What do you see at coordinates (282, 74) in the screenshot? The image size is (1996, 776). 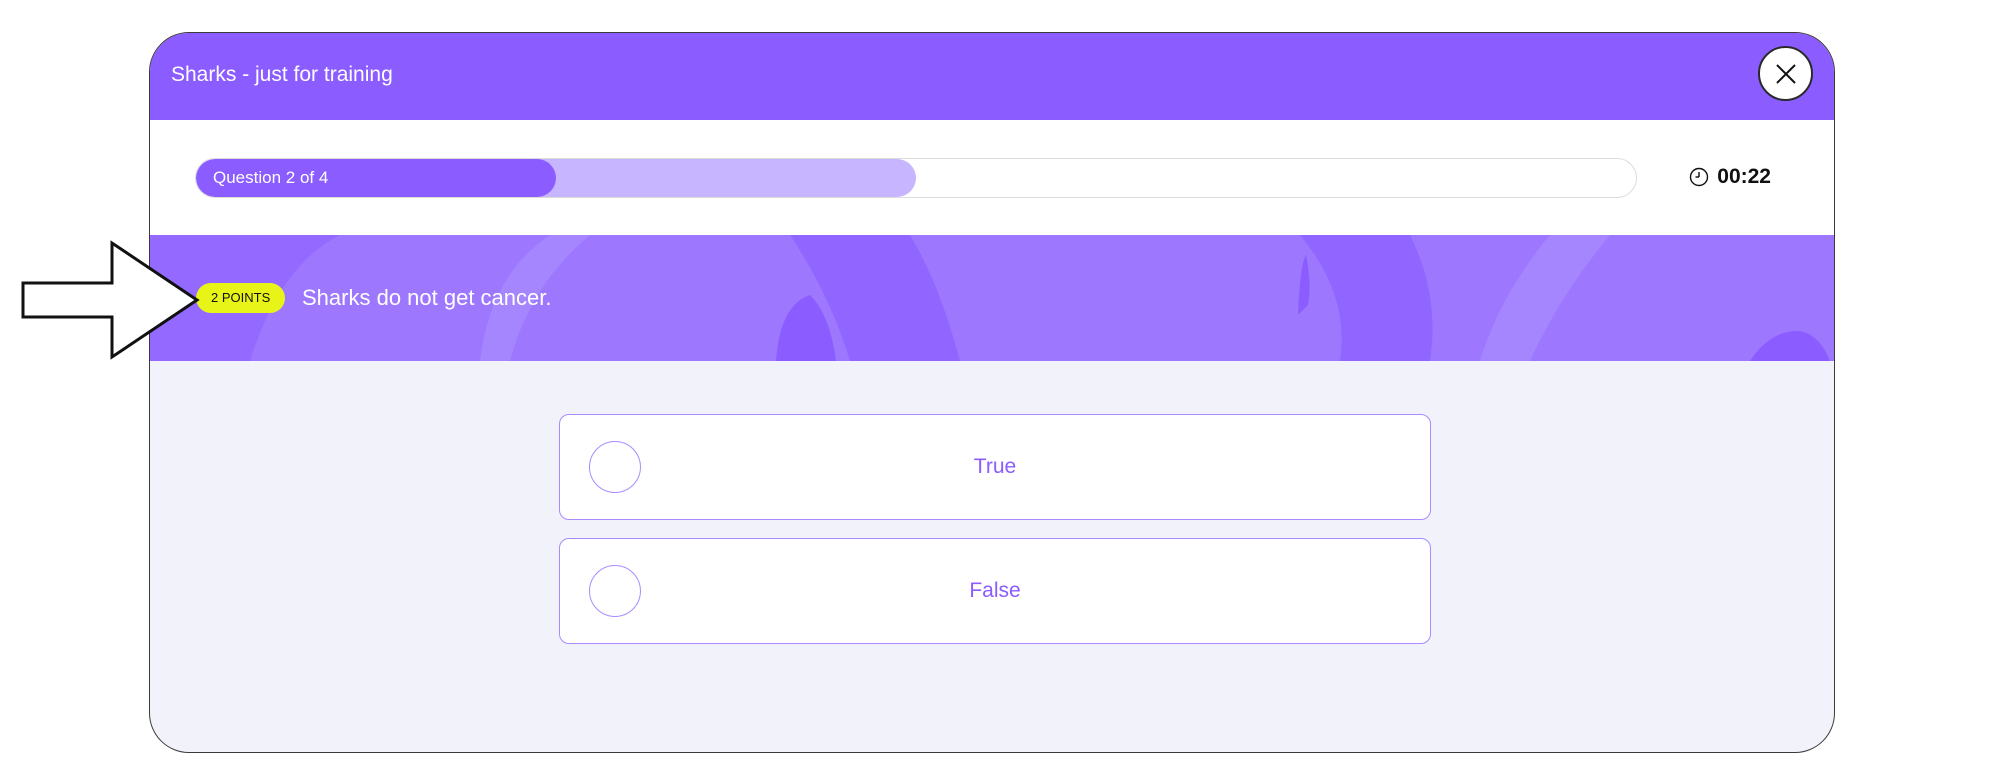 I see `quiz-title: Sharks - just for training` at bounding box center [282, 74].